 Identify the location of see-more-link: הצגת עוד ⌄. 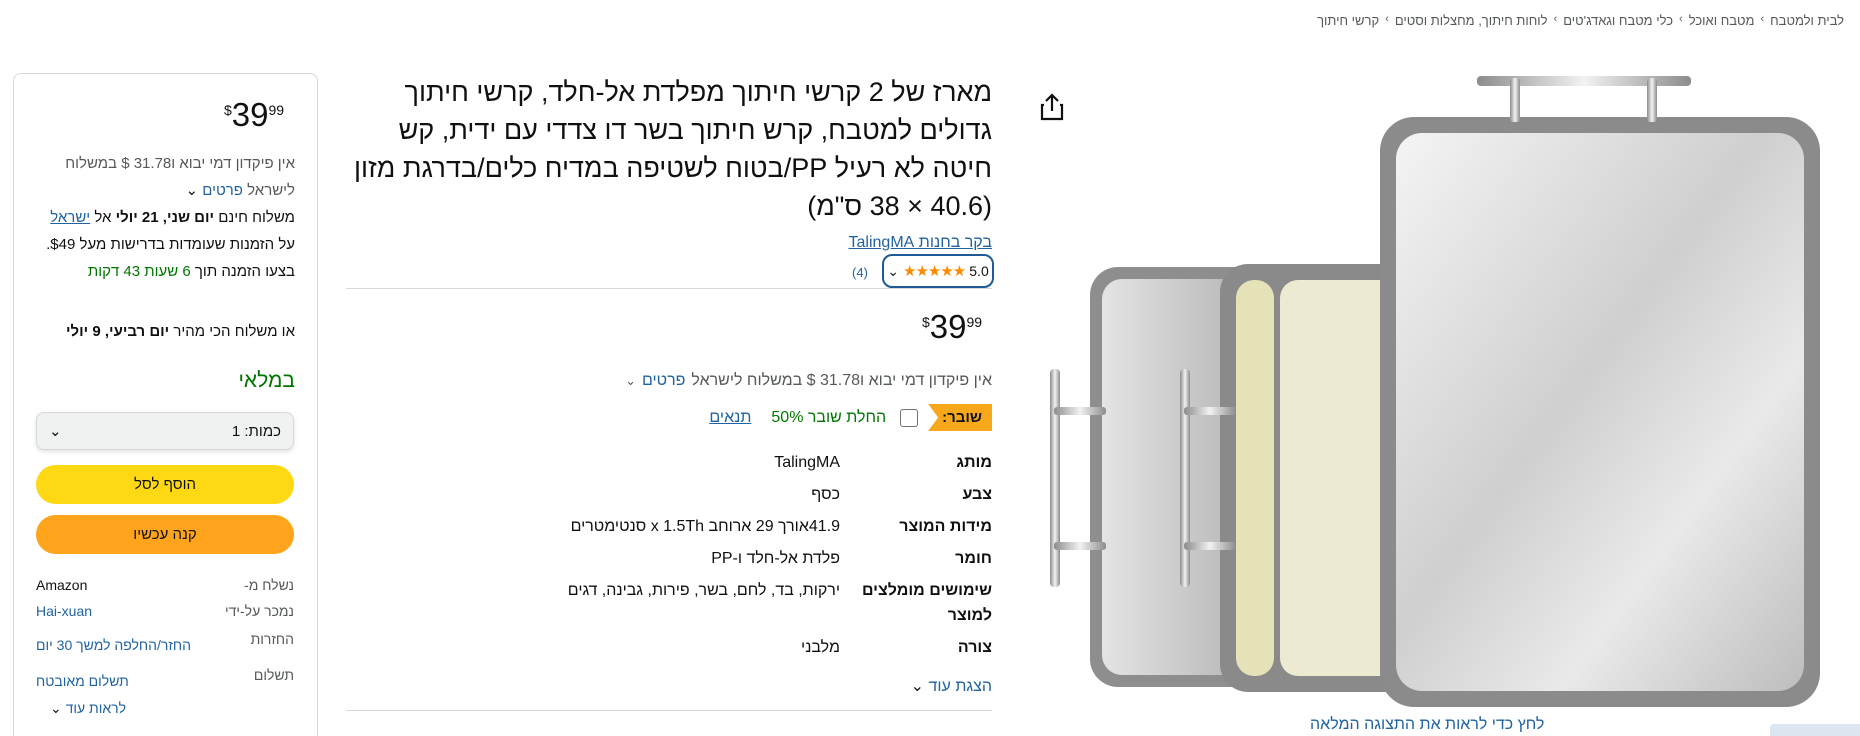
(951, 686).